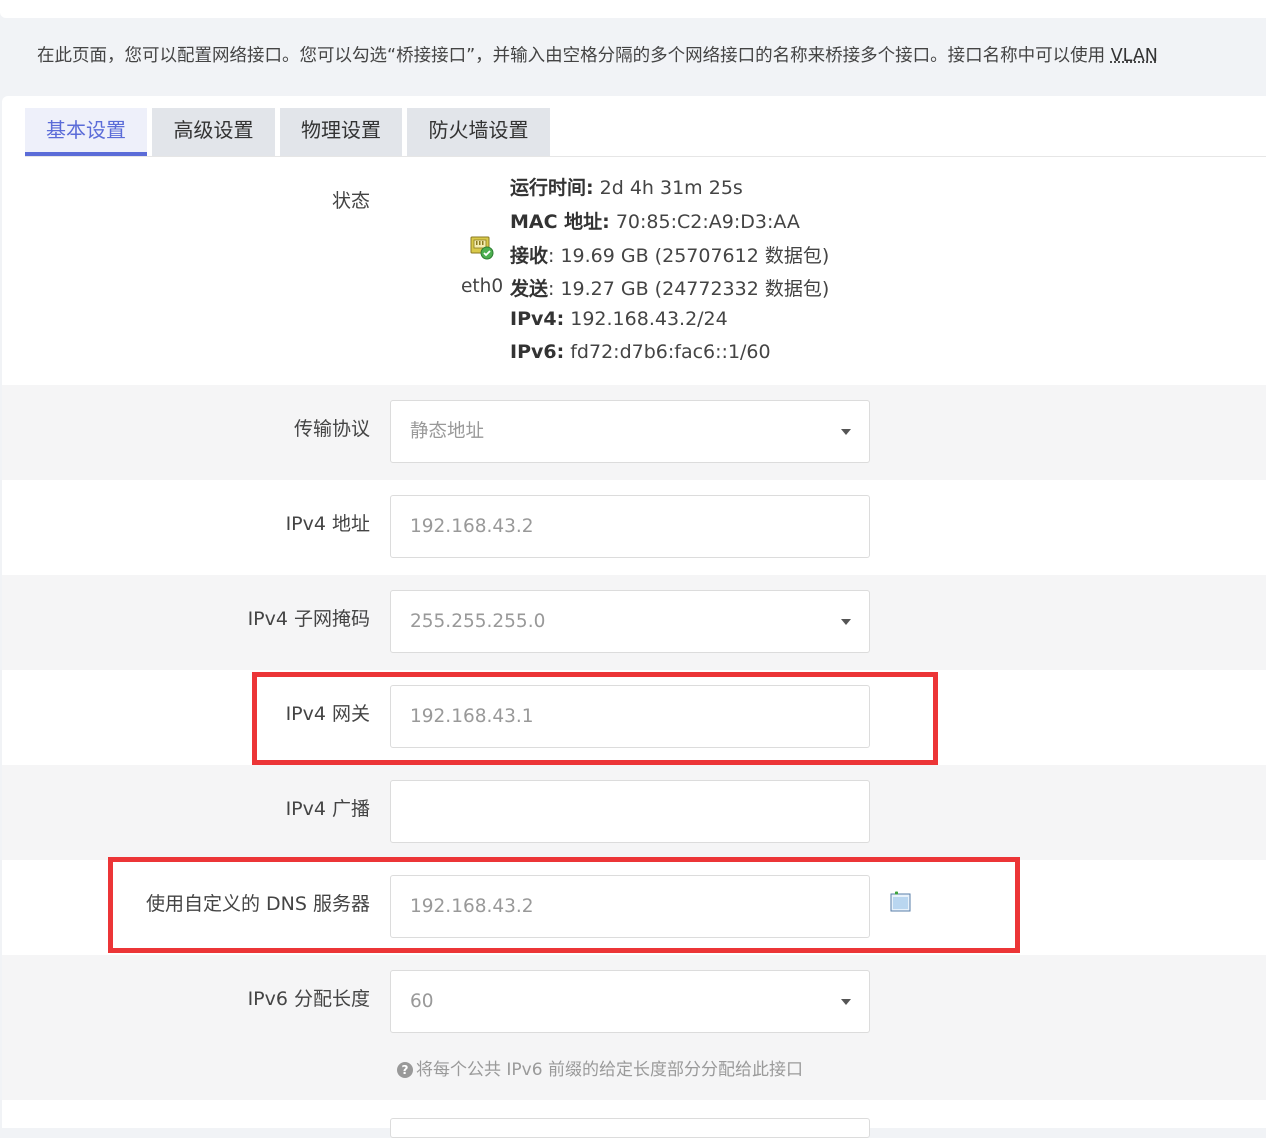  Describe the element at coordinates (308, 999) in the screenshot. I see `ipv6-assign-label: IPv6 分配长度` at that location.